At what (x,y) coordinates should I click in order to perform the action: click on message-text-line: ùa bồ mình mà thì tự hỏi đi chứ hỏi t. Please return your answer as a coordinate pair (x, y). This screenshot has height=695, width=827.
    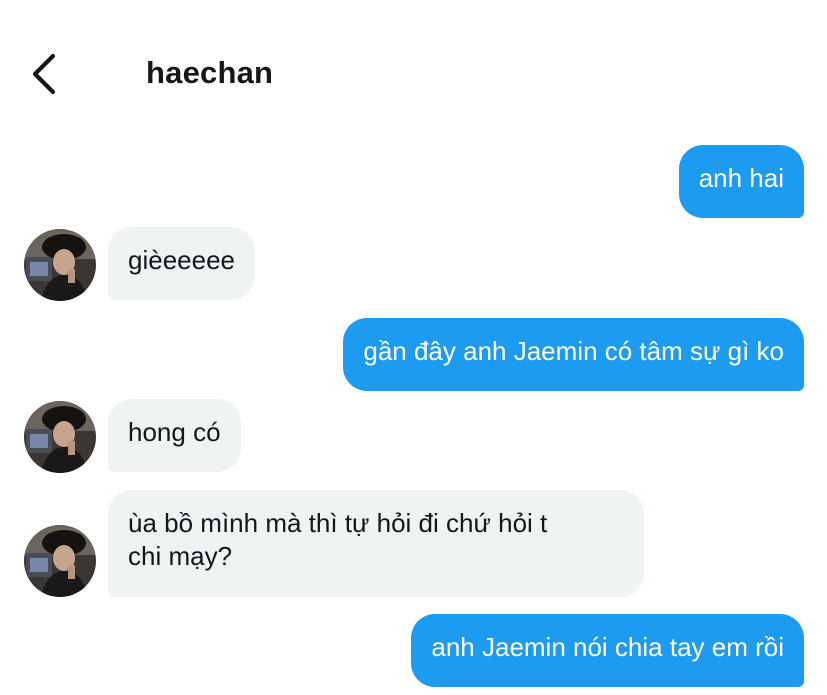
    Looking at the image, I should click on (338, 523).